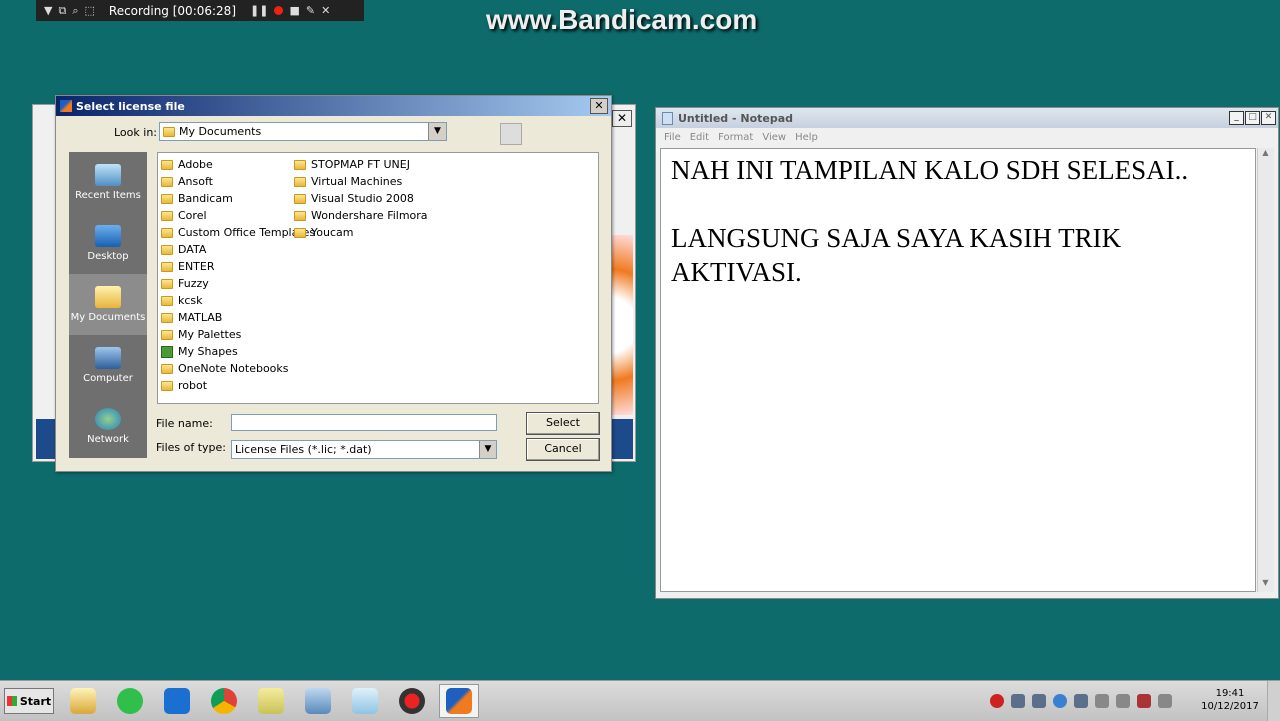  I want to click on list-item: Virtual Machines, so click(361, 181).